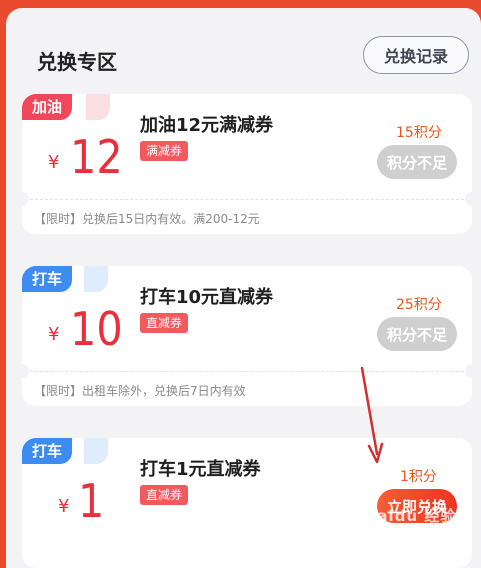 The height and width of the screenshot is (568, 481). I want to click on annotation-arrow, so click(372, 415).